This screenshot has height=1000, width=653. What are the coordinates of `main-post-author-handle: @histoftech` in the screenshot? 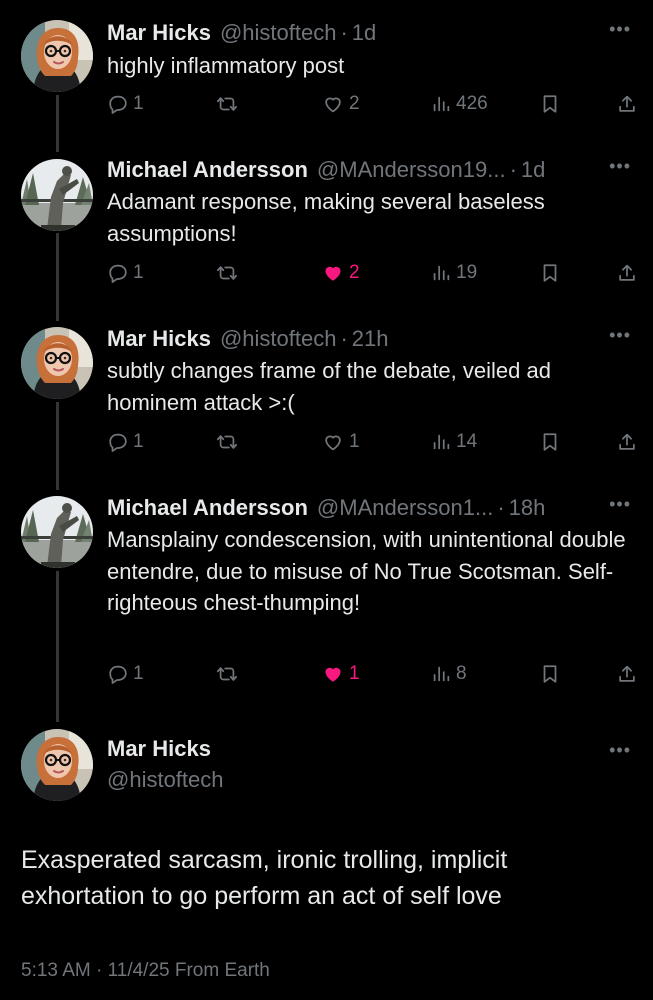 It's located at (165, 780).